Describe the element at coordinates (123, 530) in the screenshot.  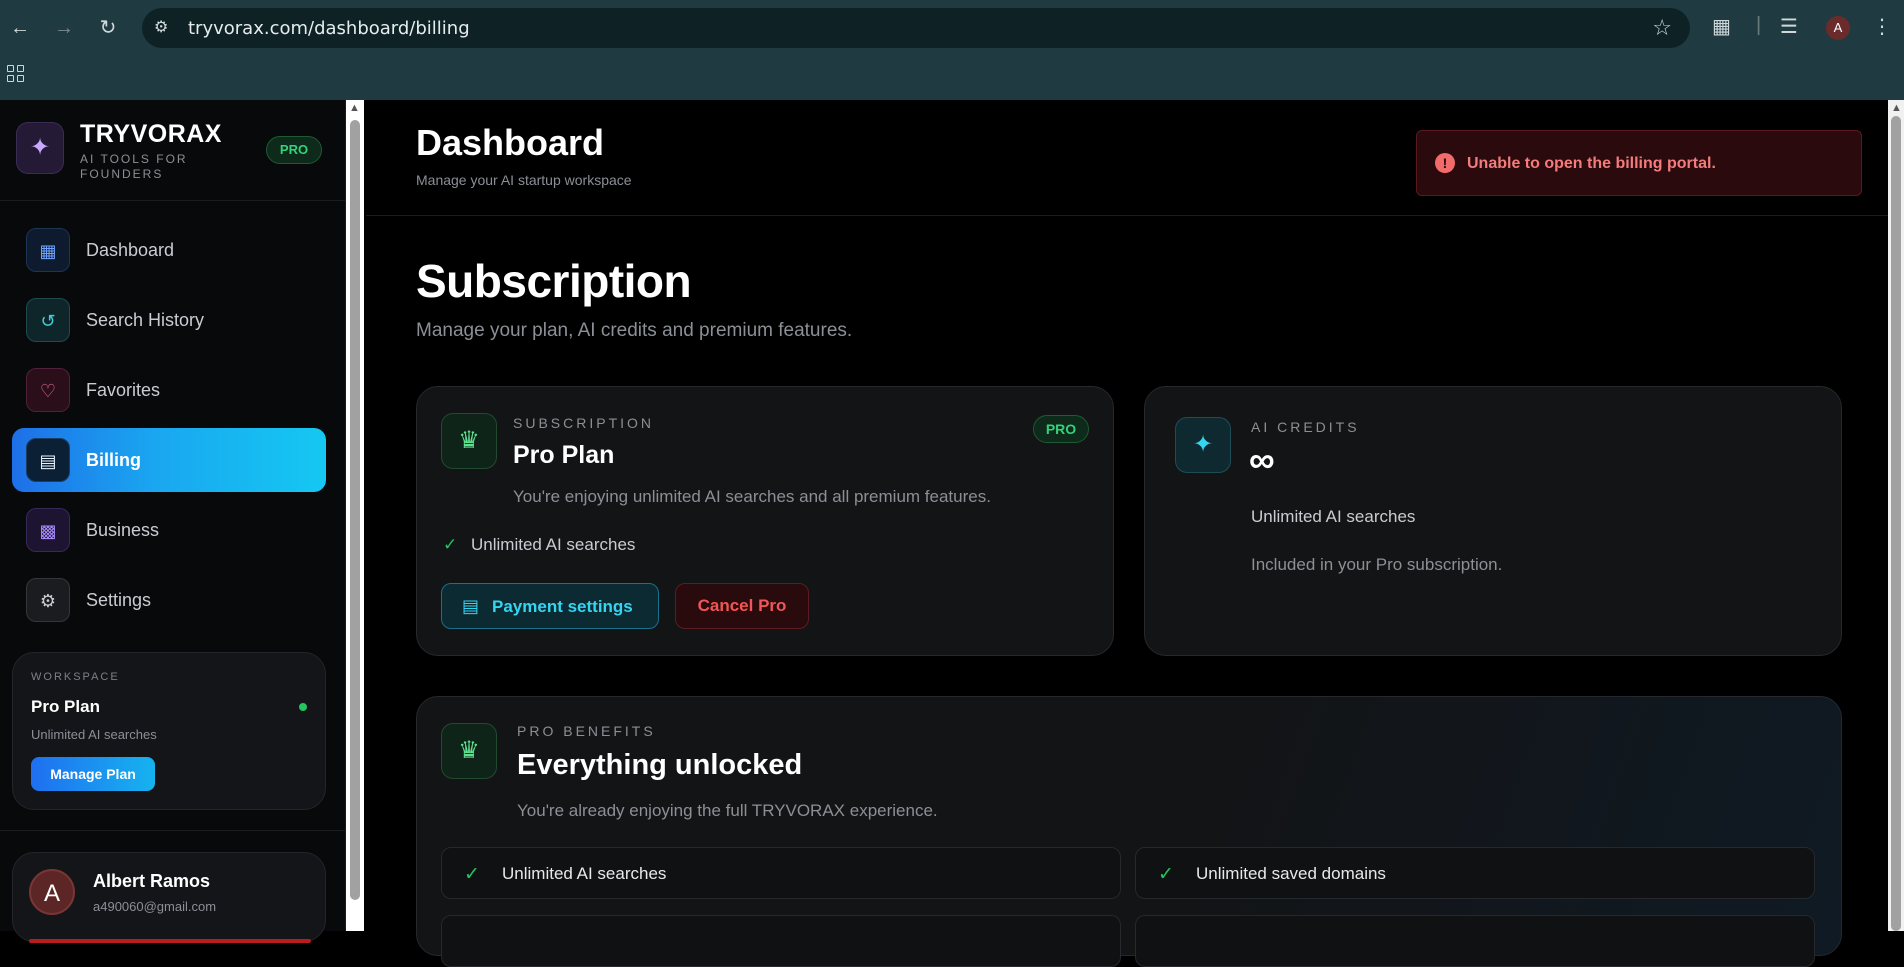
I see `sidebar-item-label: Business` at that location.